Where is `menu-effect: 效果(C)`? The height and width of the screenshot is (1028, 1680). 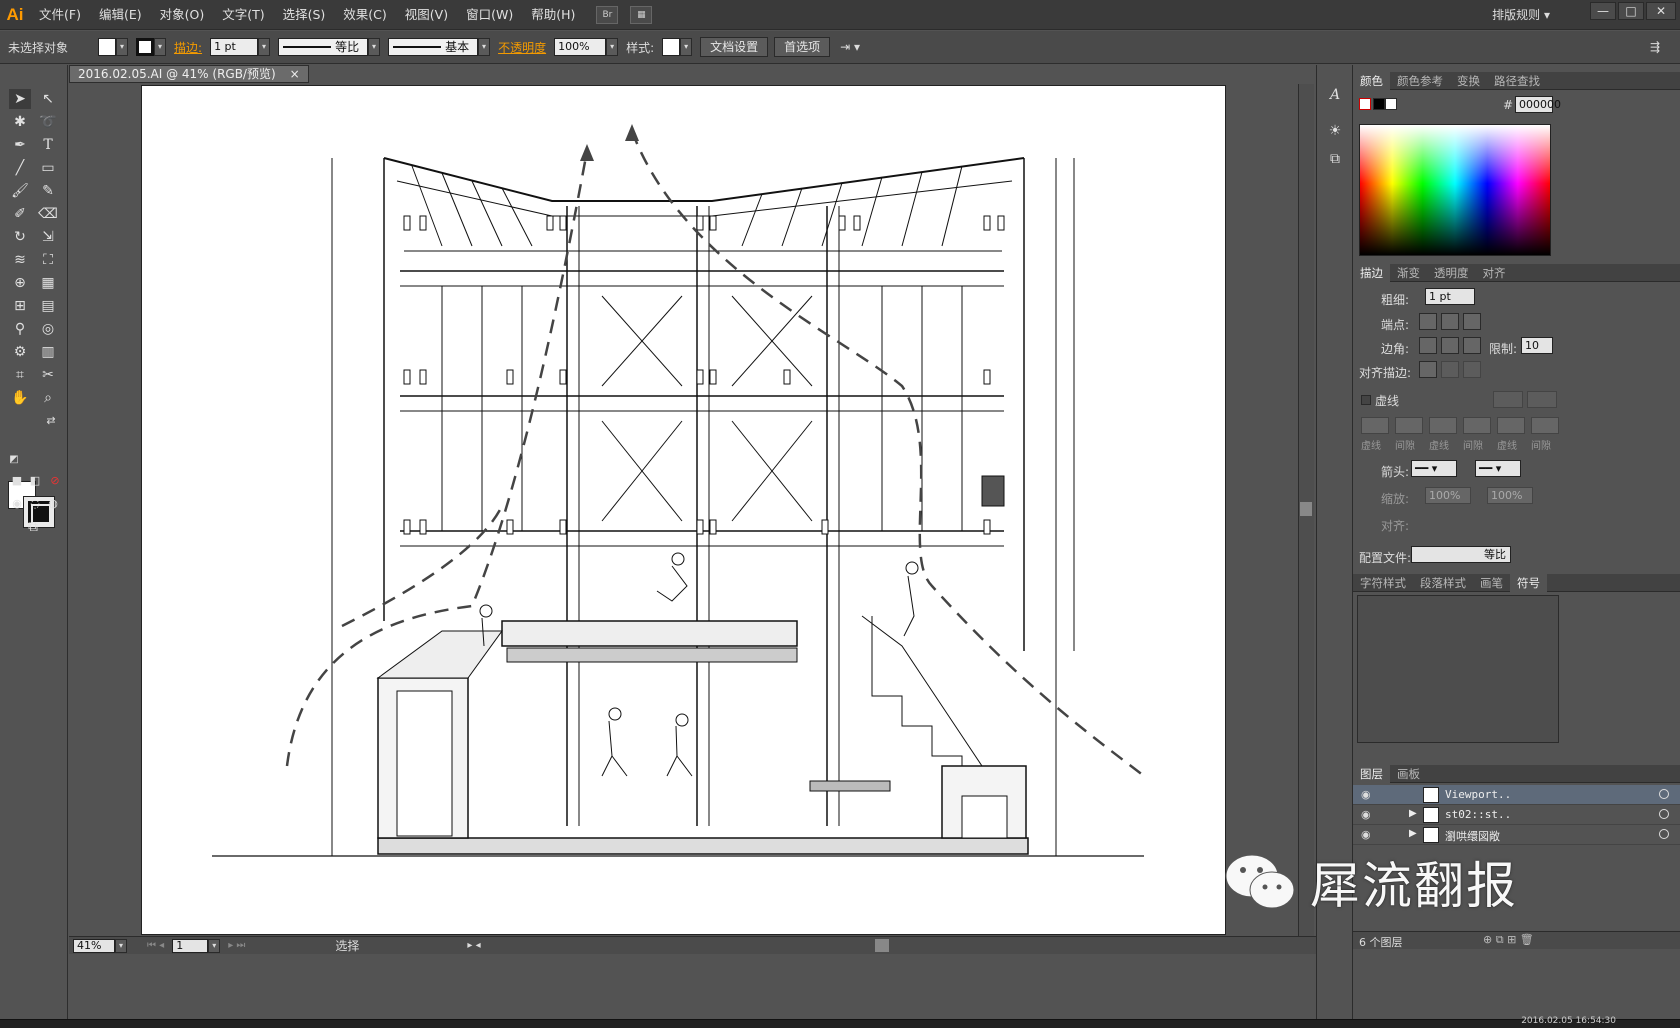 menu-effect: 效果(C) is located at coordinates (364, 15).